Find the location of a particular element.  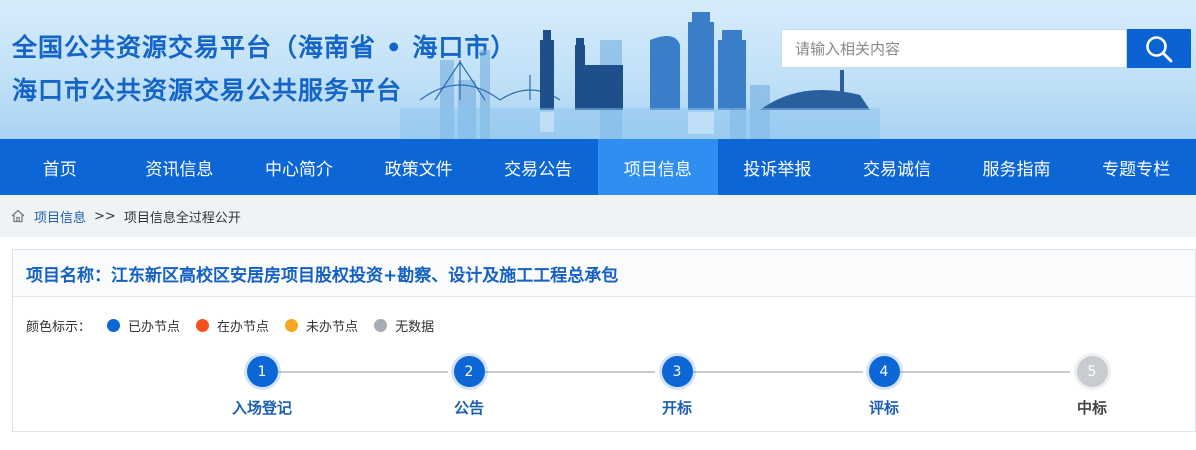

step-label: 中标 is located at coordinates (1091, 408).